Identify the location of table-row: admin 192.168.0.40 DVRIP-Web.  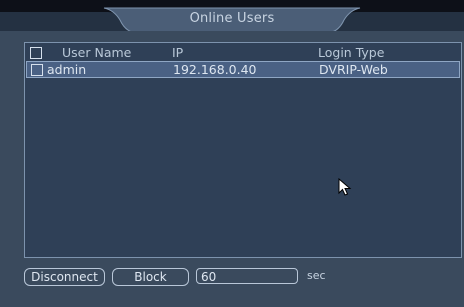
(243, 69).